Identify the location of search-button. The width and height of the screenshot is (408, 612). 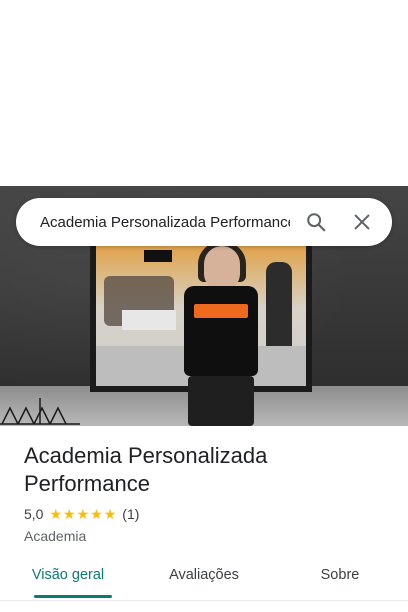
(316, 222).